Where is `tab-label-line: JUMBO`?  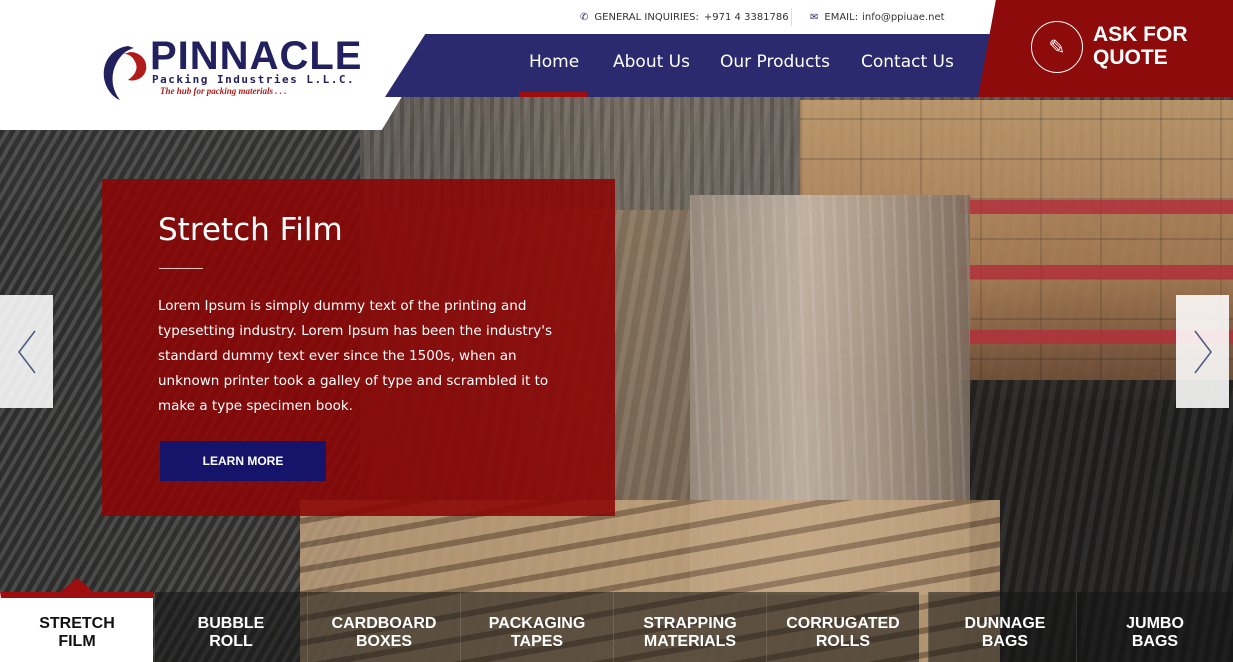 tab-label-line: JUMBO is located at coordinates (1155, 623).